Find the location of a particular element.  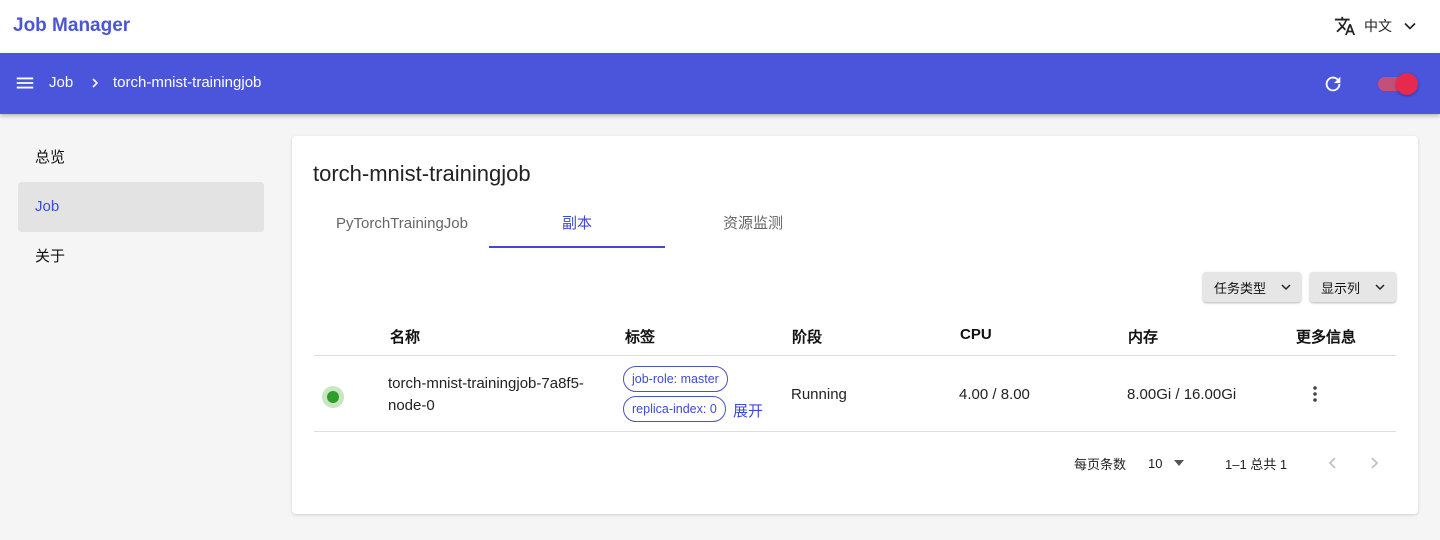

theme-toggle is located at coordinates (1397, 84).